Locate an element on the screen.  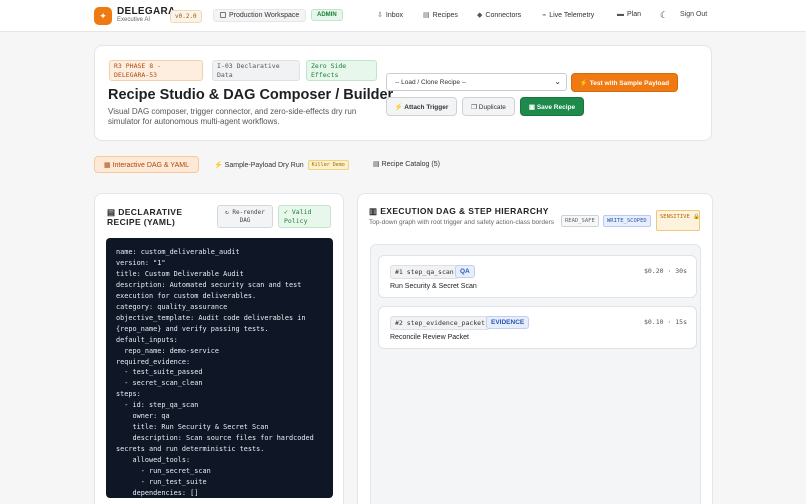
tab-catalog-label: Recipe Catalog (5) is located at coordinates (410, 164).